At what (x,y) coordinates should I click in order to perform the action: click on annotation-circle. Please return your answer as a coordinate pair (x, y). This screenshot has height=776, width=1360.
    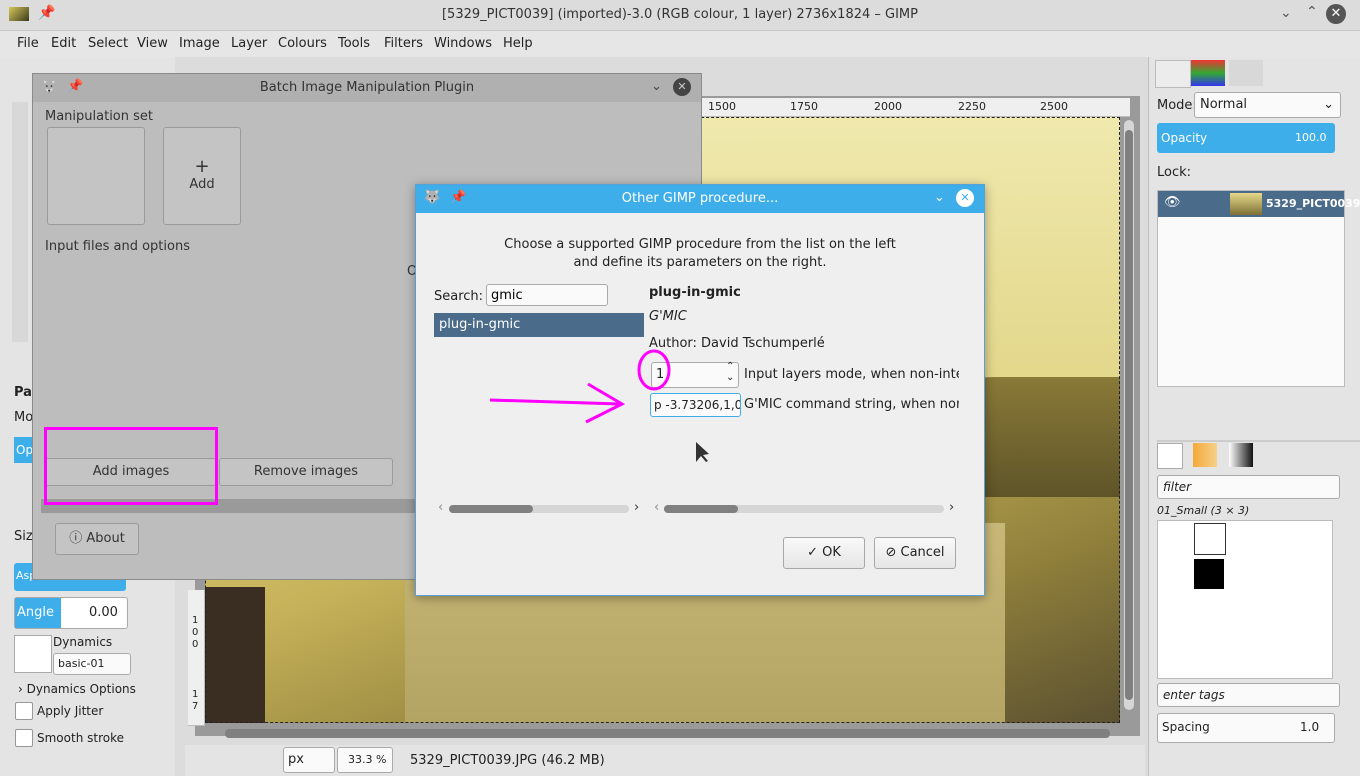
    Looking at the image, I should click on (654, 370).